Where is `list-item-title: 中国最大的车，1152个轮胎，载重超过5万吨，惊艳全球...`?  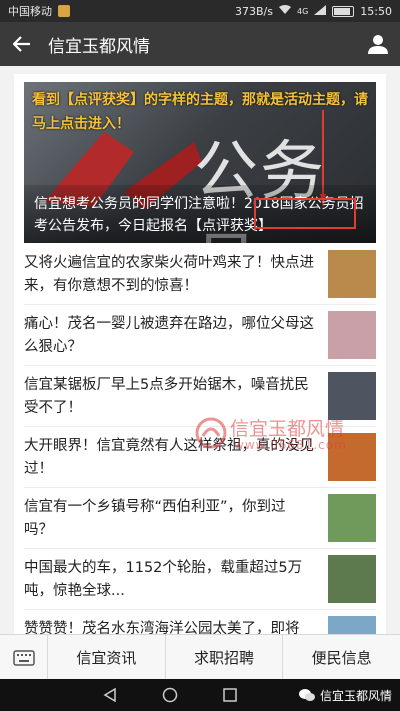 list-item-title: 中国最大的车，1152个轮胎，载重超过5万吨，惊艳全球... is located at coordinates (163, 579).